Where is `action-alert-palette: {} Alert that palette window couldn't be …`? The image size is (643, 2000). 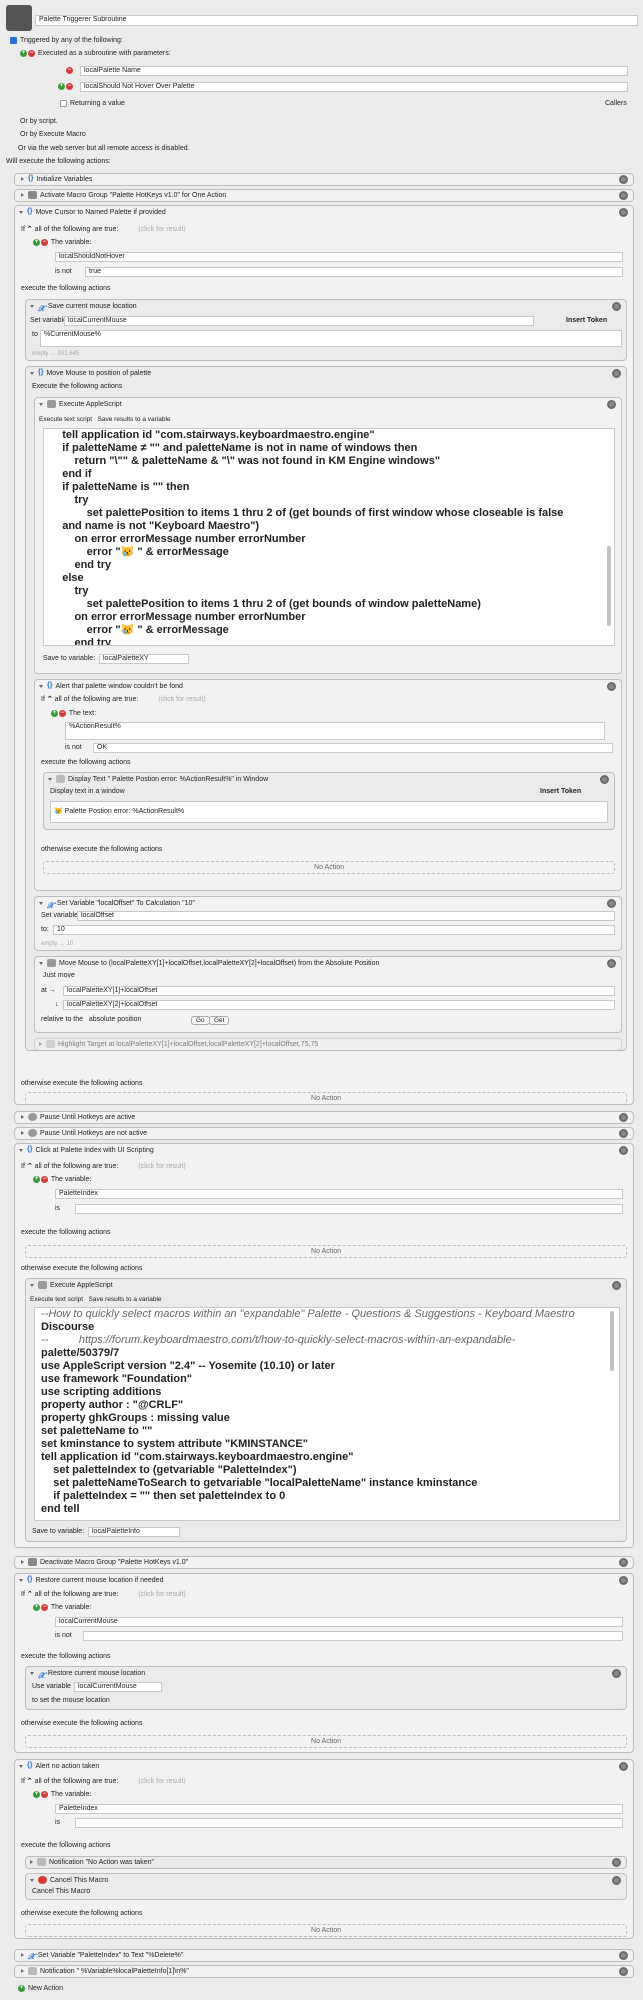
action-alert-palette: {} Alert that palette window couldn't be … is located at coordinates (328, 785).